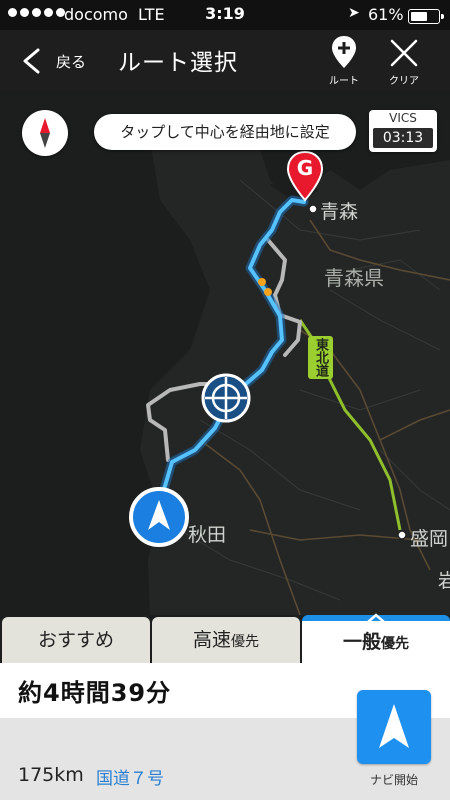 This screenshot has width=450, height=800. I want to click on map-label-aomori-city: 青森, so click(339, 212).